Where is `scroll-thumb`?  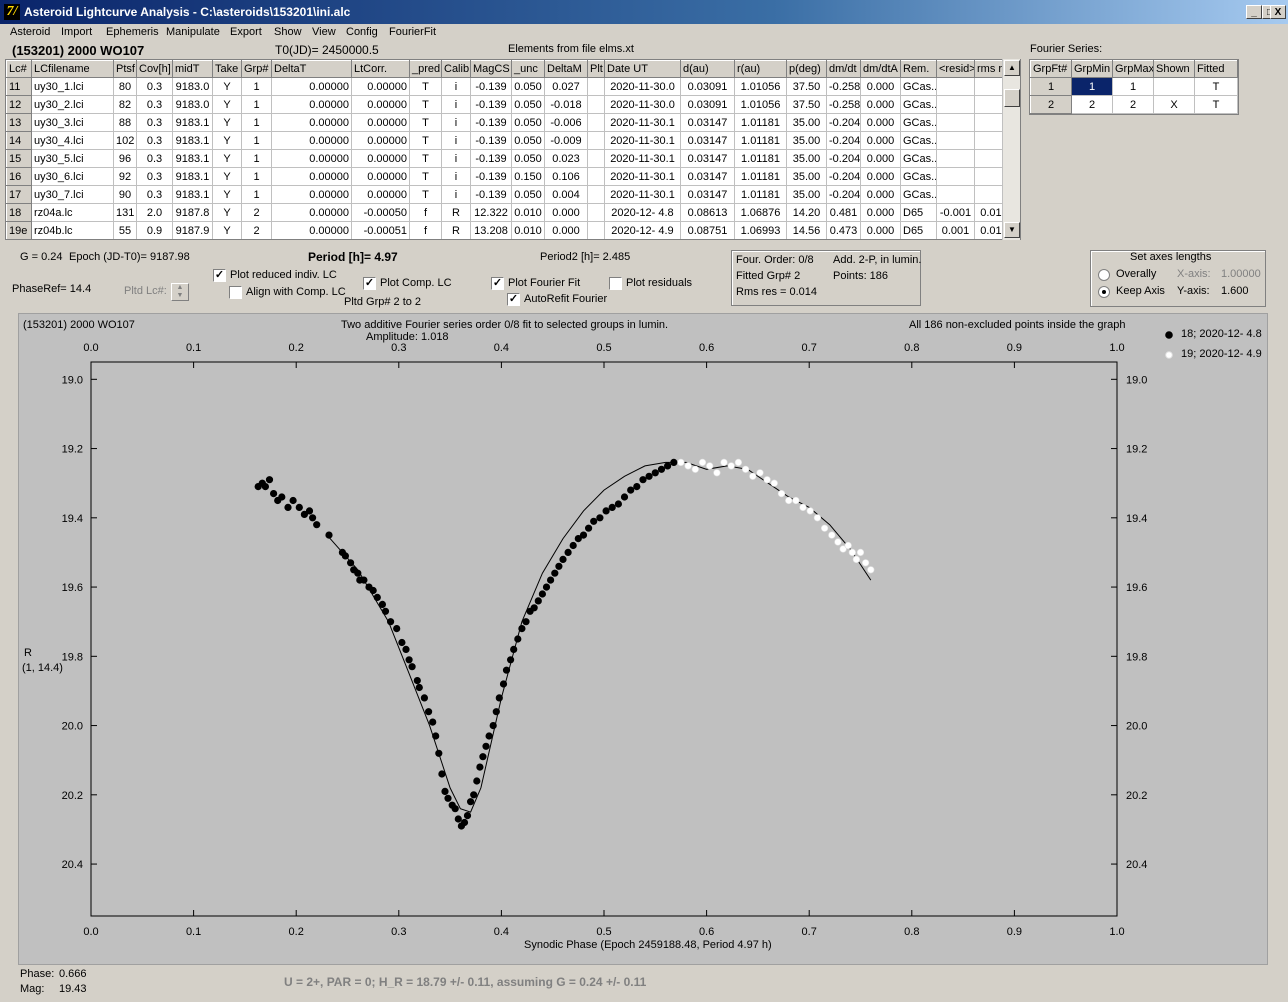
scroll-thumb is located at coordinates (1012, 98).